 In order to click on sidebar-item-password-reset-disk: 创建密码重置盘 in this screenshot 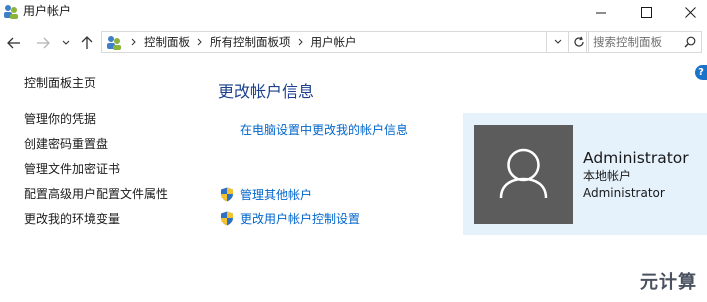, I will do `click(66, 144)`.